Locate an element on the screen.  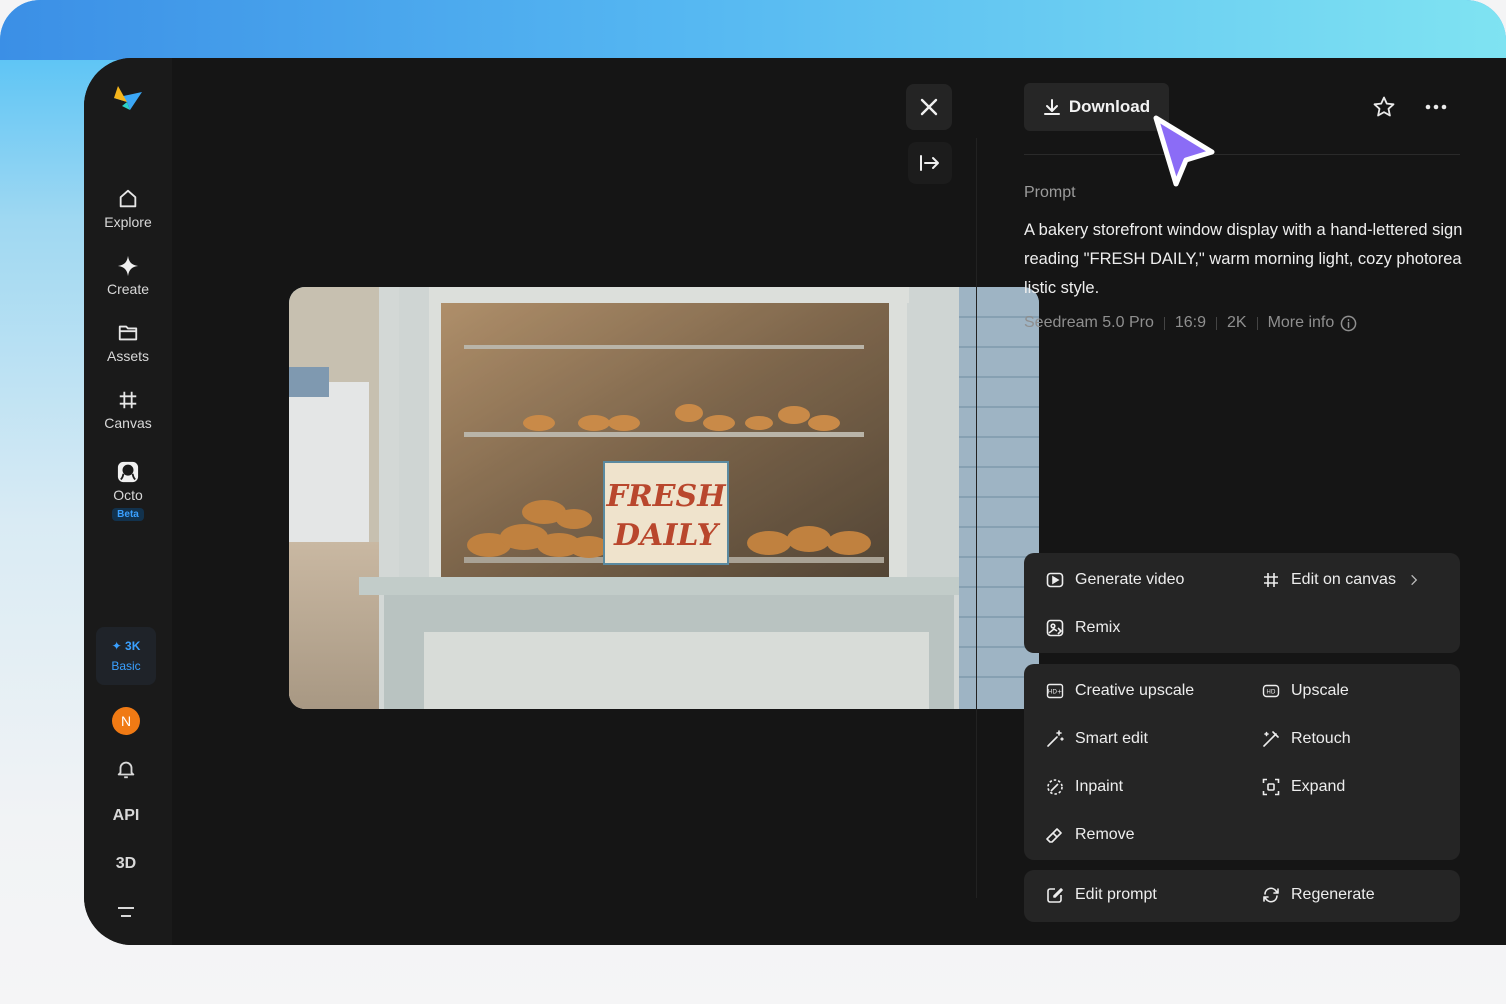
edit-prompt-button: Edit prompt is located at coordinates (1101, 895).